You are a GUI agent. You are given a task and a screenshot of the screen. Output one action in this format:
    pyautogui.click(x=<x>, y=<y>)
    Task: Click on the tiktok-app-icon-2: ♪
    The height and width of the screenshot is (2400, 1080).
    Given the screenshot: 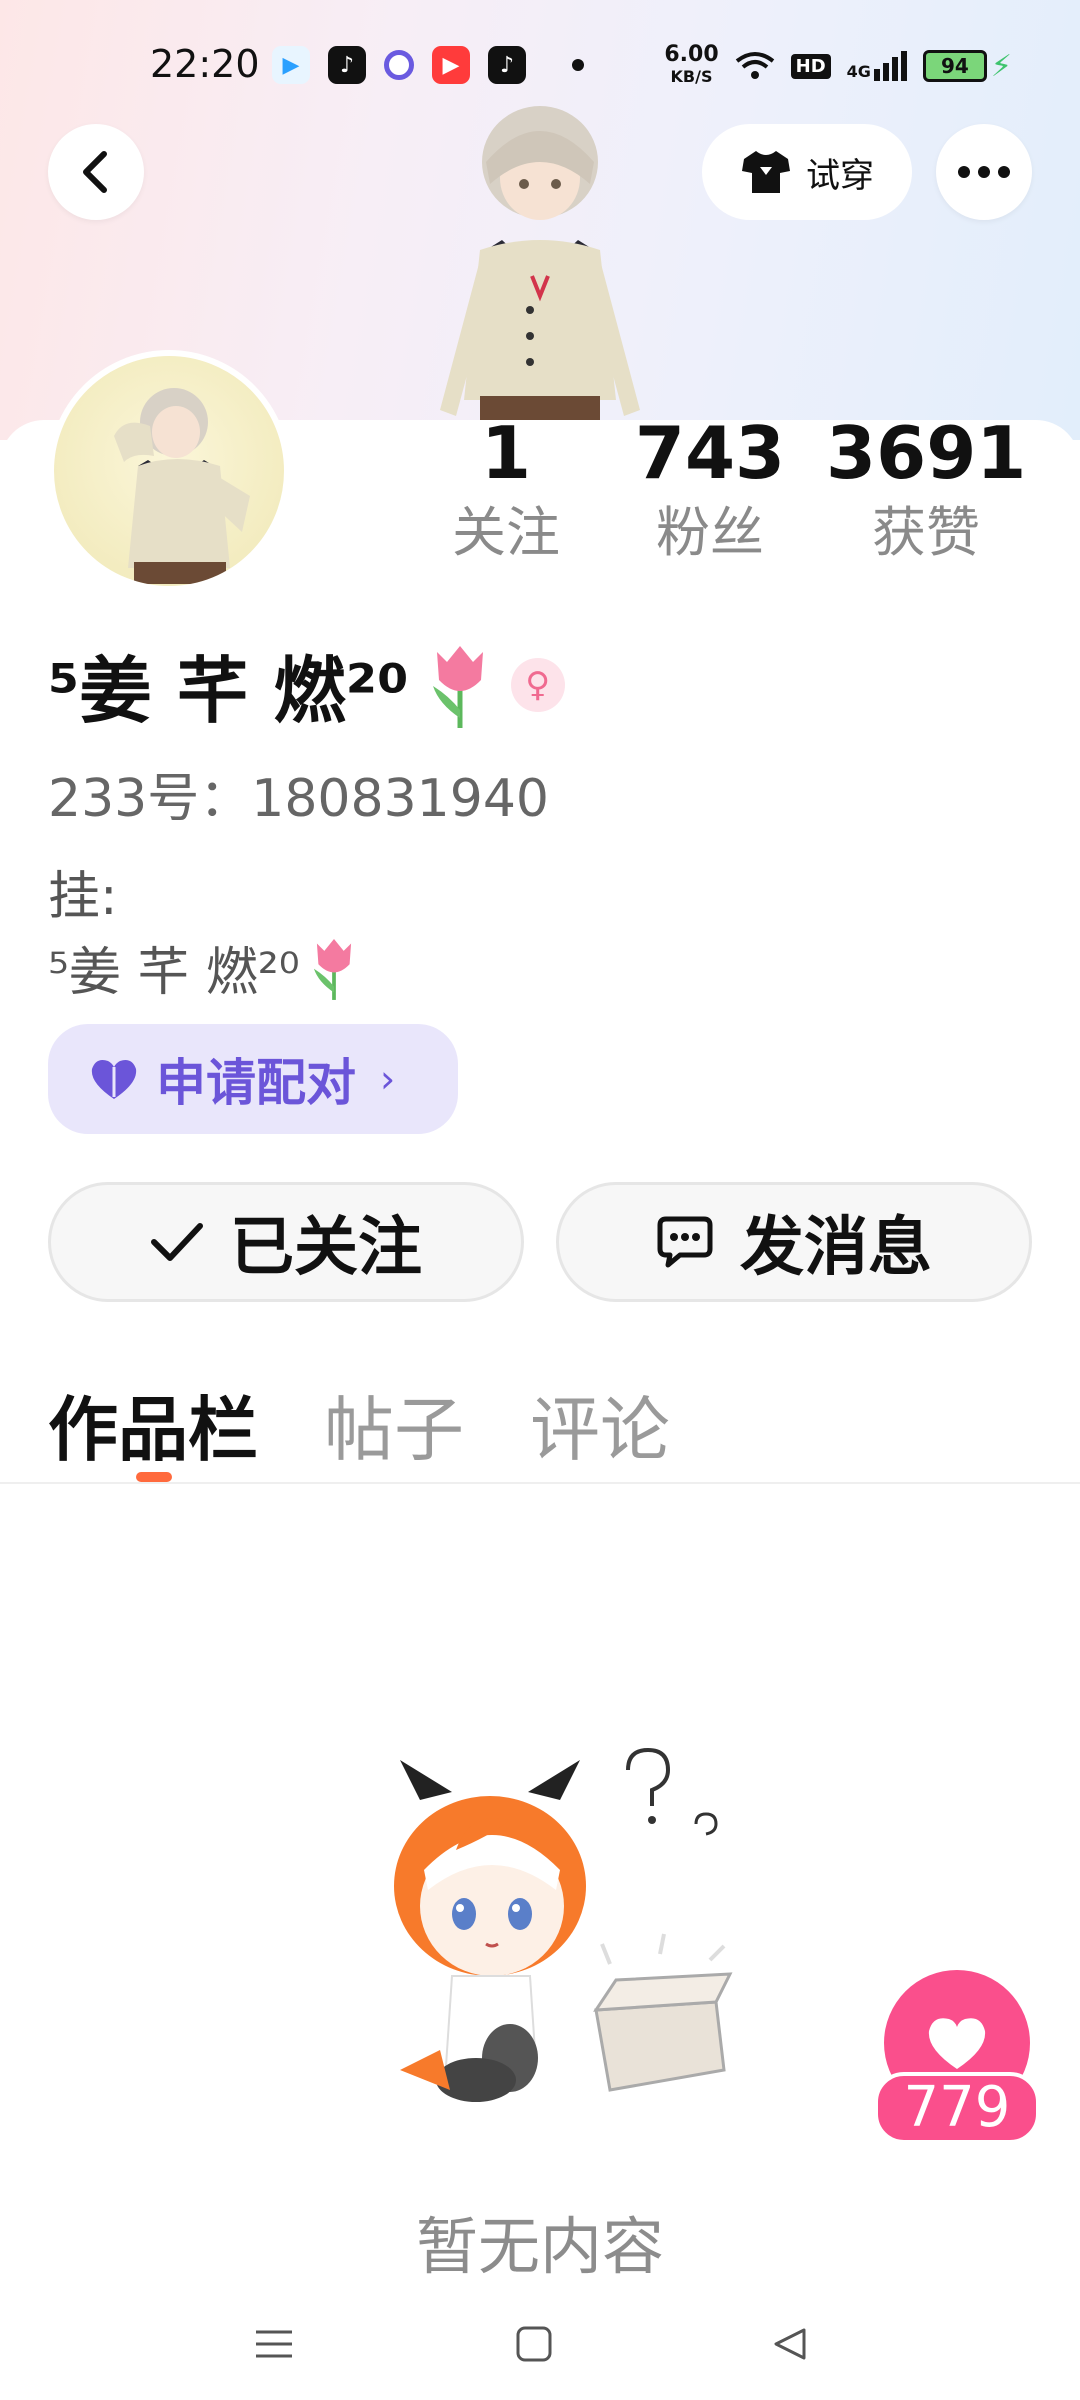 What is the action you would take?
    pyautogui.click(x=507, y=65)
    